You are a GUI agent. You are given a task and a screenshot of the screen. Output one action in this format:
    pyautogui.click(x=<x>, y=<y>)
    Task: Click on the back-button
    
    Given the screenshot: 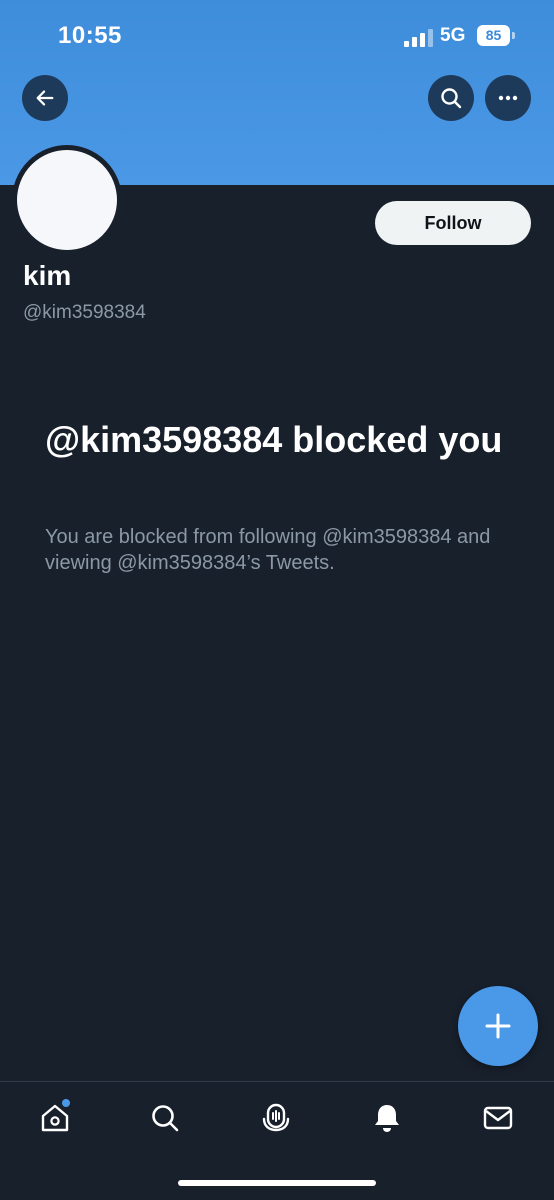 What is the action you would take?
    pyautogui.click(x=45, y=98)
    